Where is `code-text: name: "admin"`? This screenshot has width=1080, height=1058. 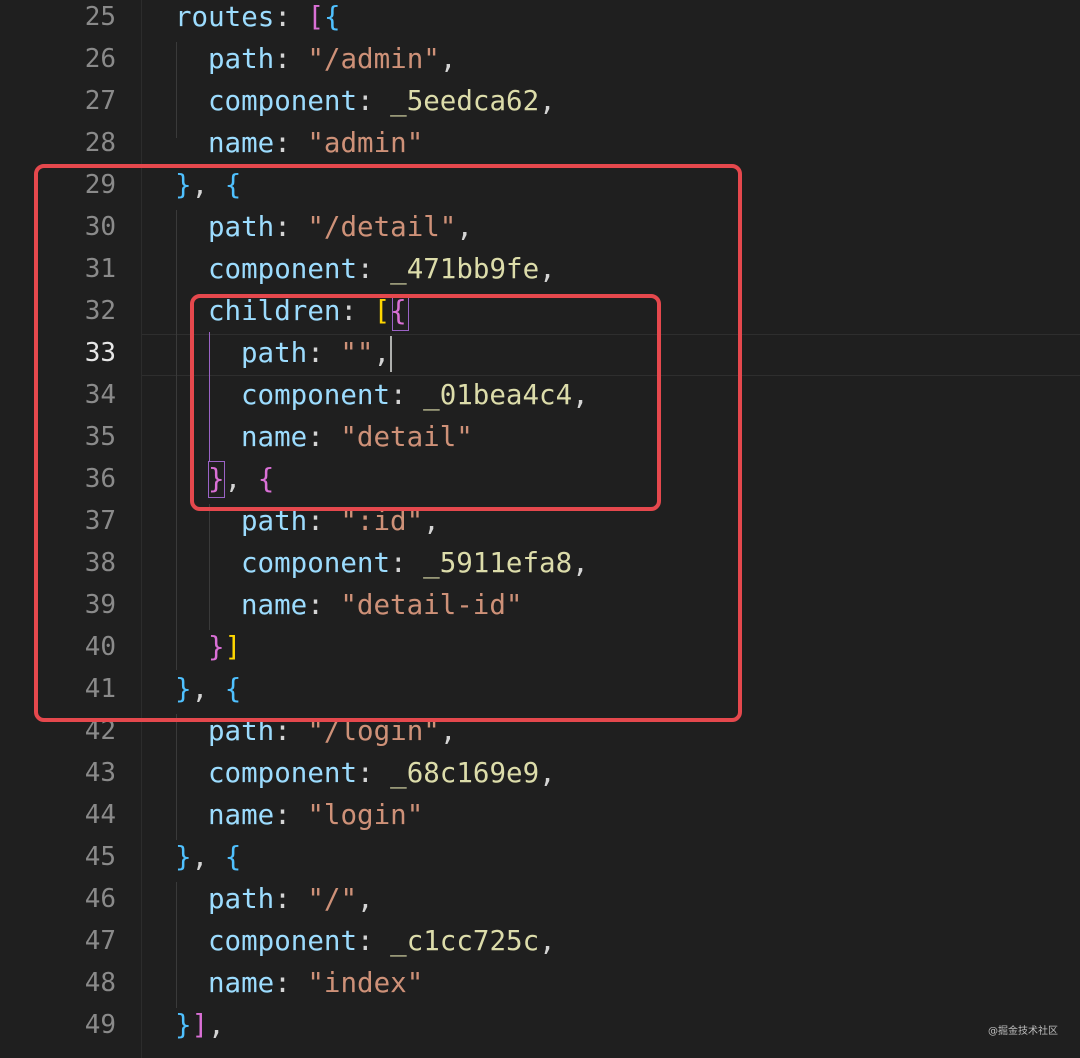 code-text: name: "admin" is located at coordinates (315, 143).